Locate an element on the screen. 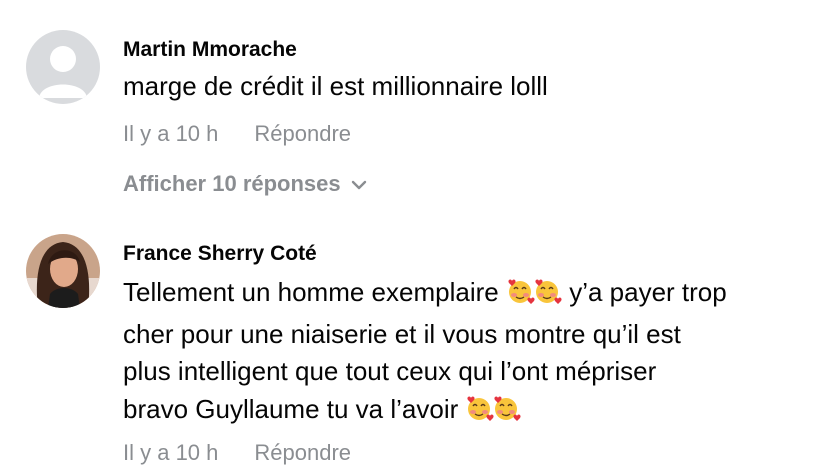 The height and width of the screenshot is (476, 828). comment-text-line: bravo Guyllaume tu va l’avoir is located at coordinates (468, 412).